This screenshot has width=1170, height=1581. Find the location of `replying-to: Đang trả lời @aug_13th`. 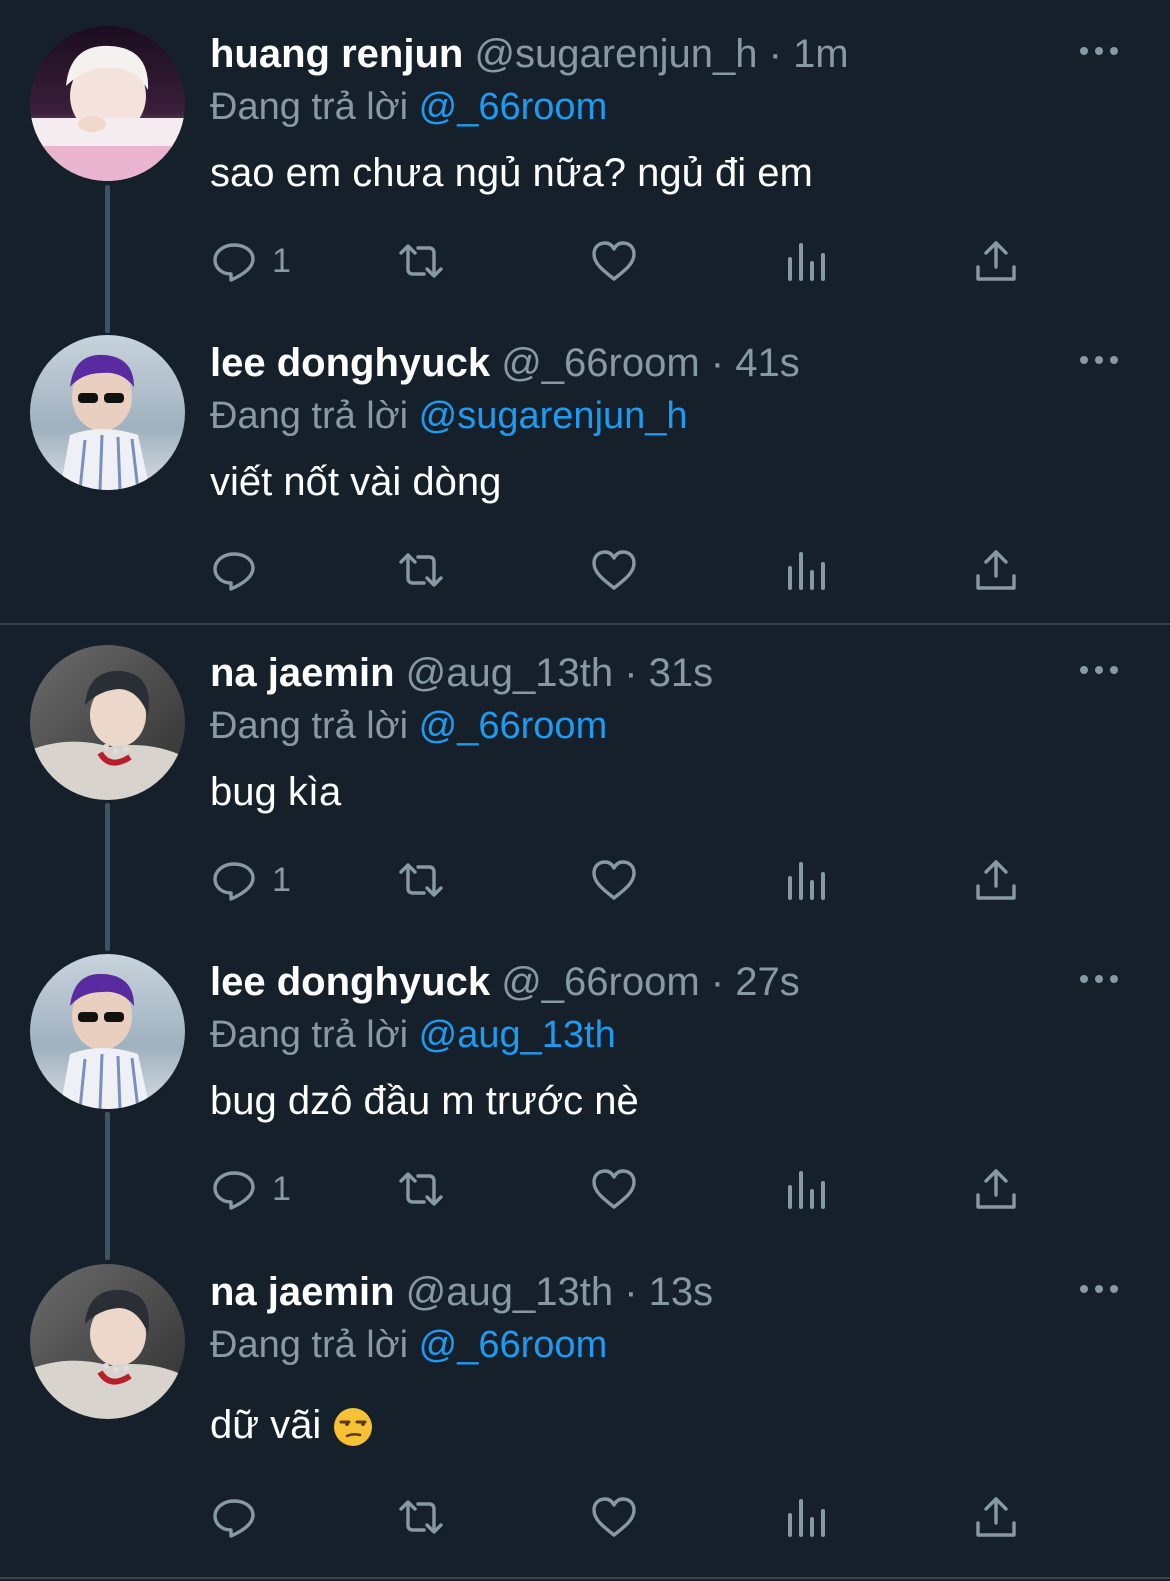

replying-to: Đang trả lời @aug_13th is located at coordinates (413, 1035).